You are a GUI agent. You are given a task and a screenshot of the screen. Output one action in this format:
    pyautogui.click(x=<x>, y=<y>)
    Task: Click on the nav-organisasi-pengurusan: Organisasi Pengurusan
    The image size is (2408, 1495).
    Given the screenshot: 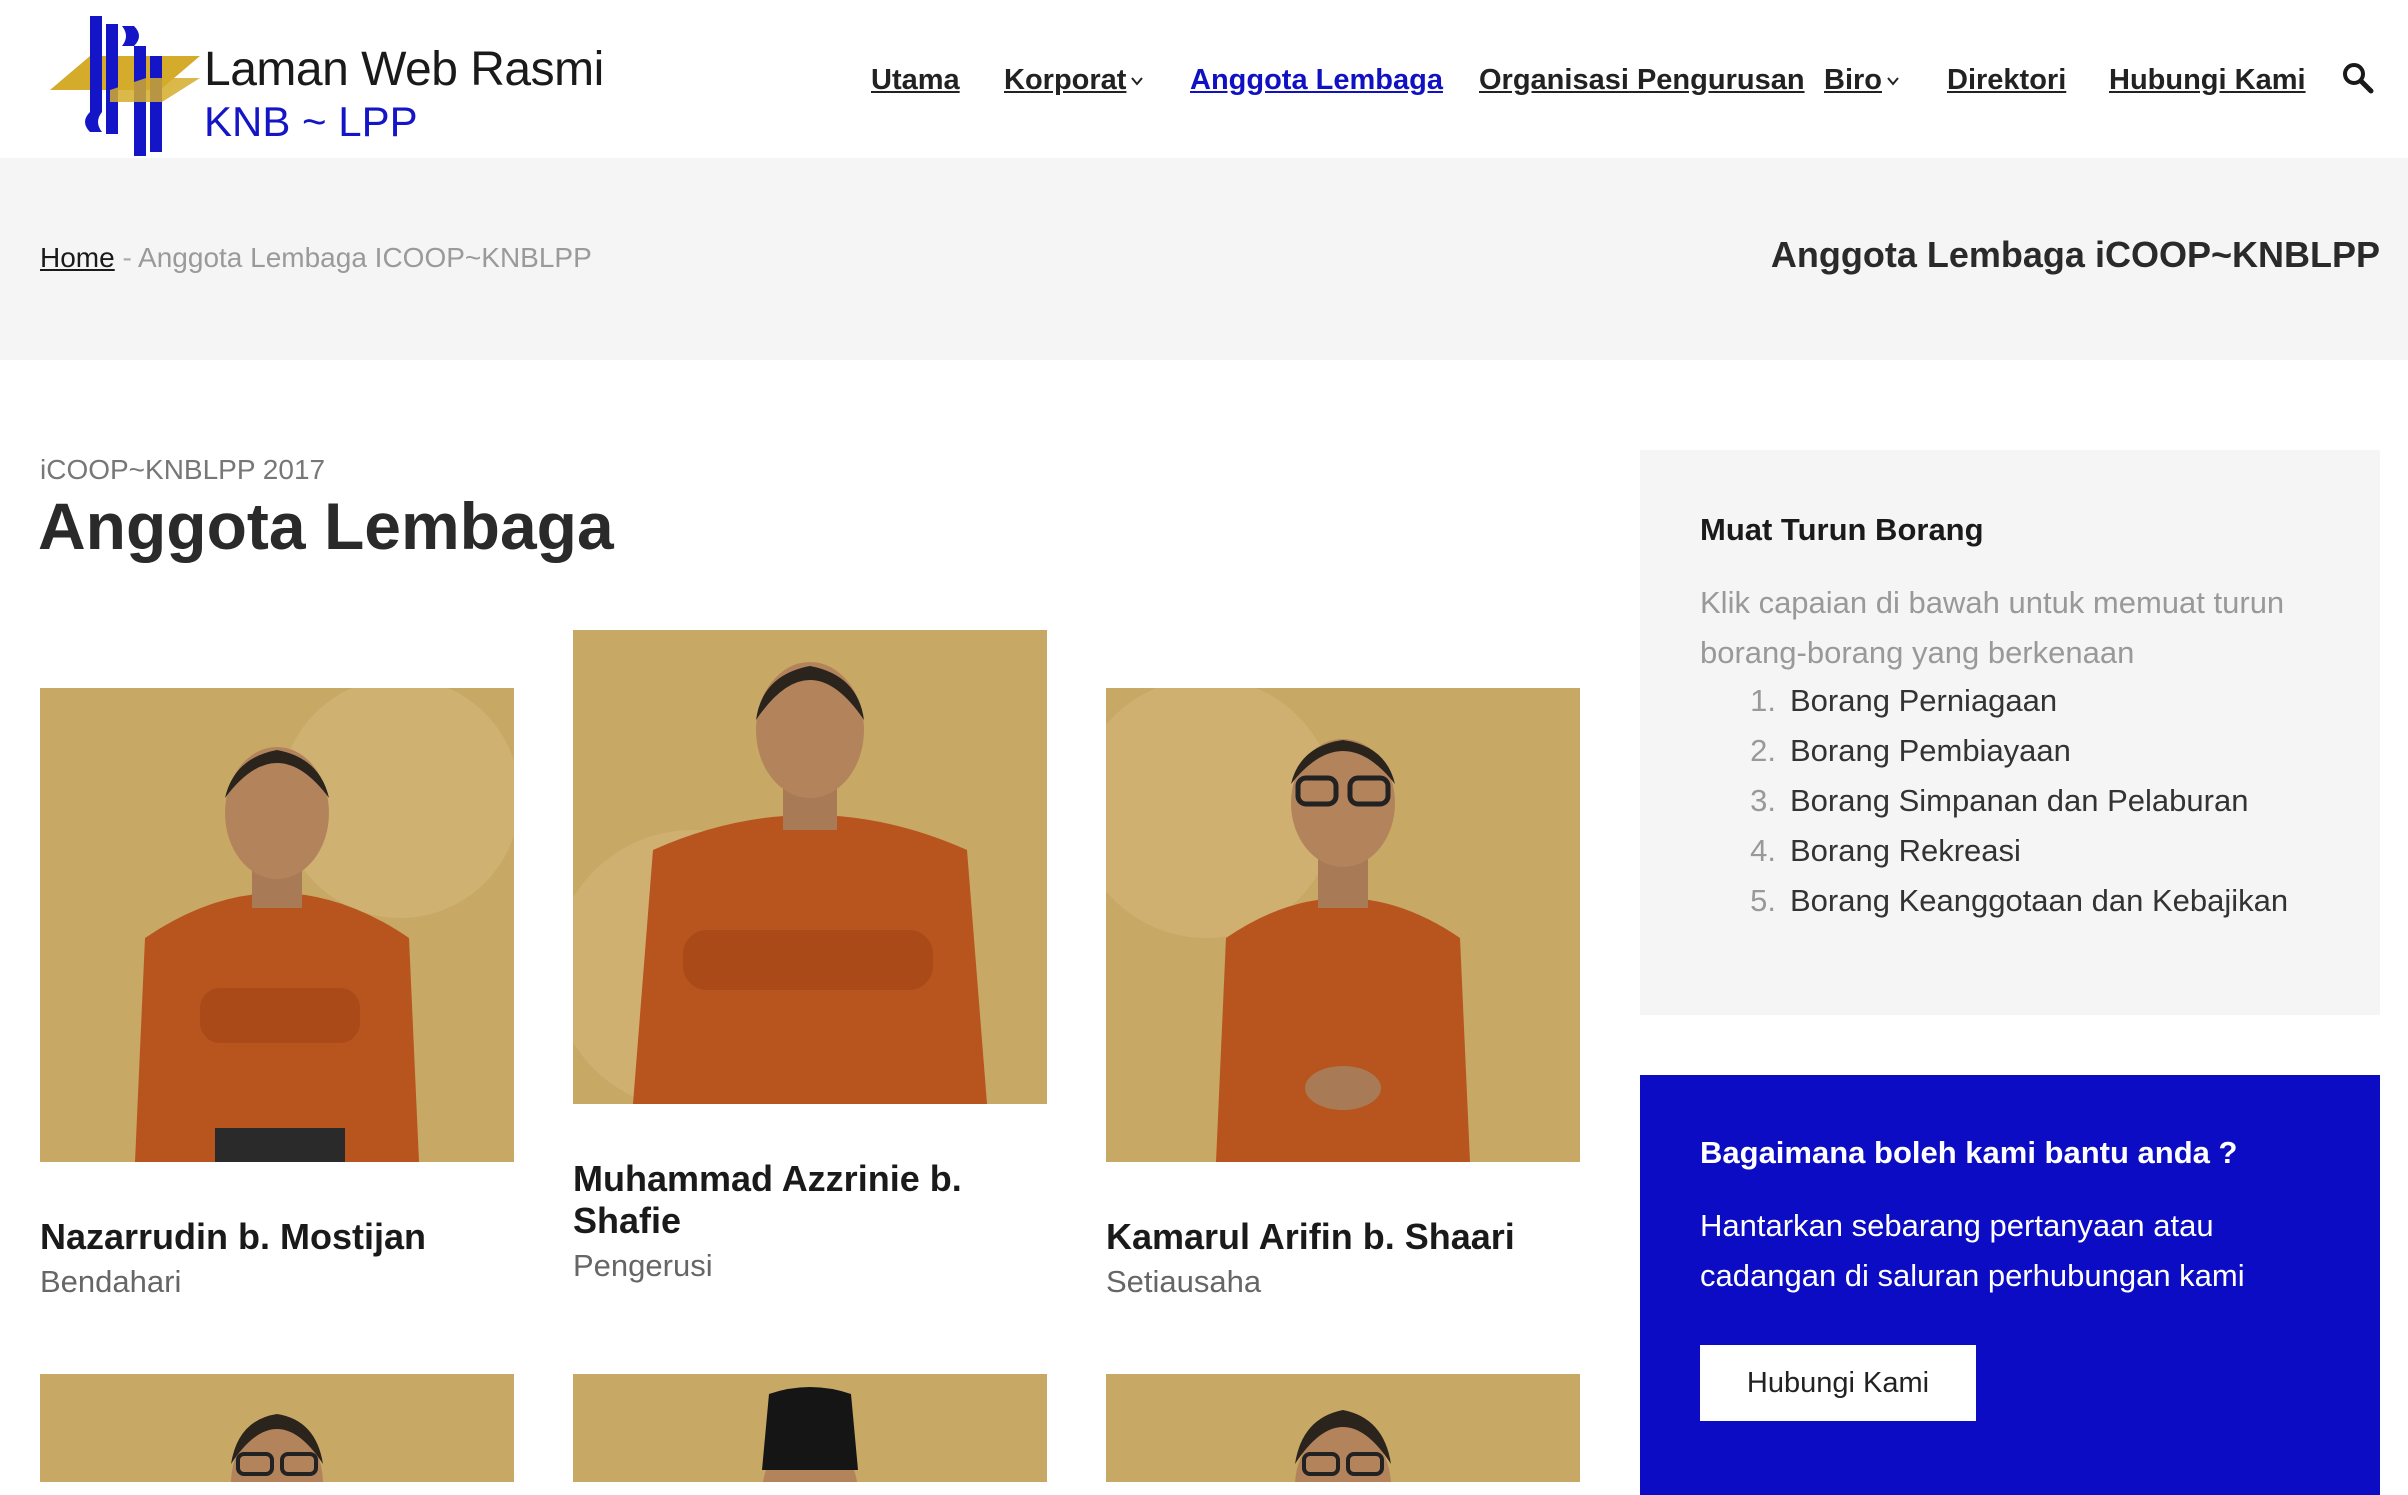 What is the action you would take?
    pyautogui.click(x=1642, y=80)
    